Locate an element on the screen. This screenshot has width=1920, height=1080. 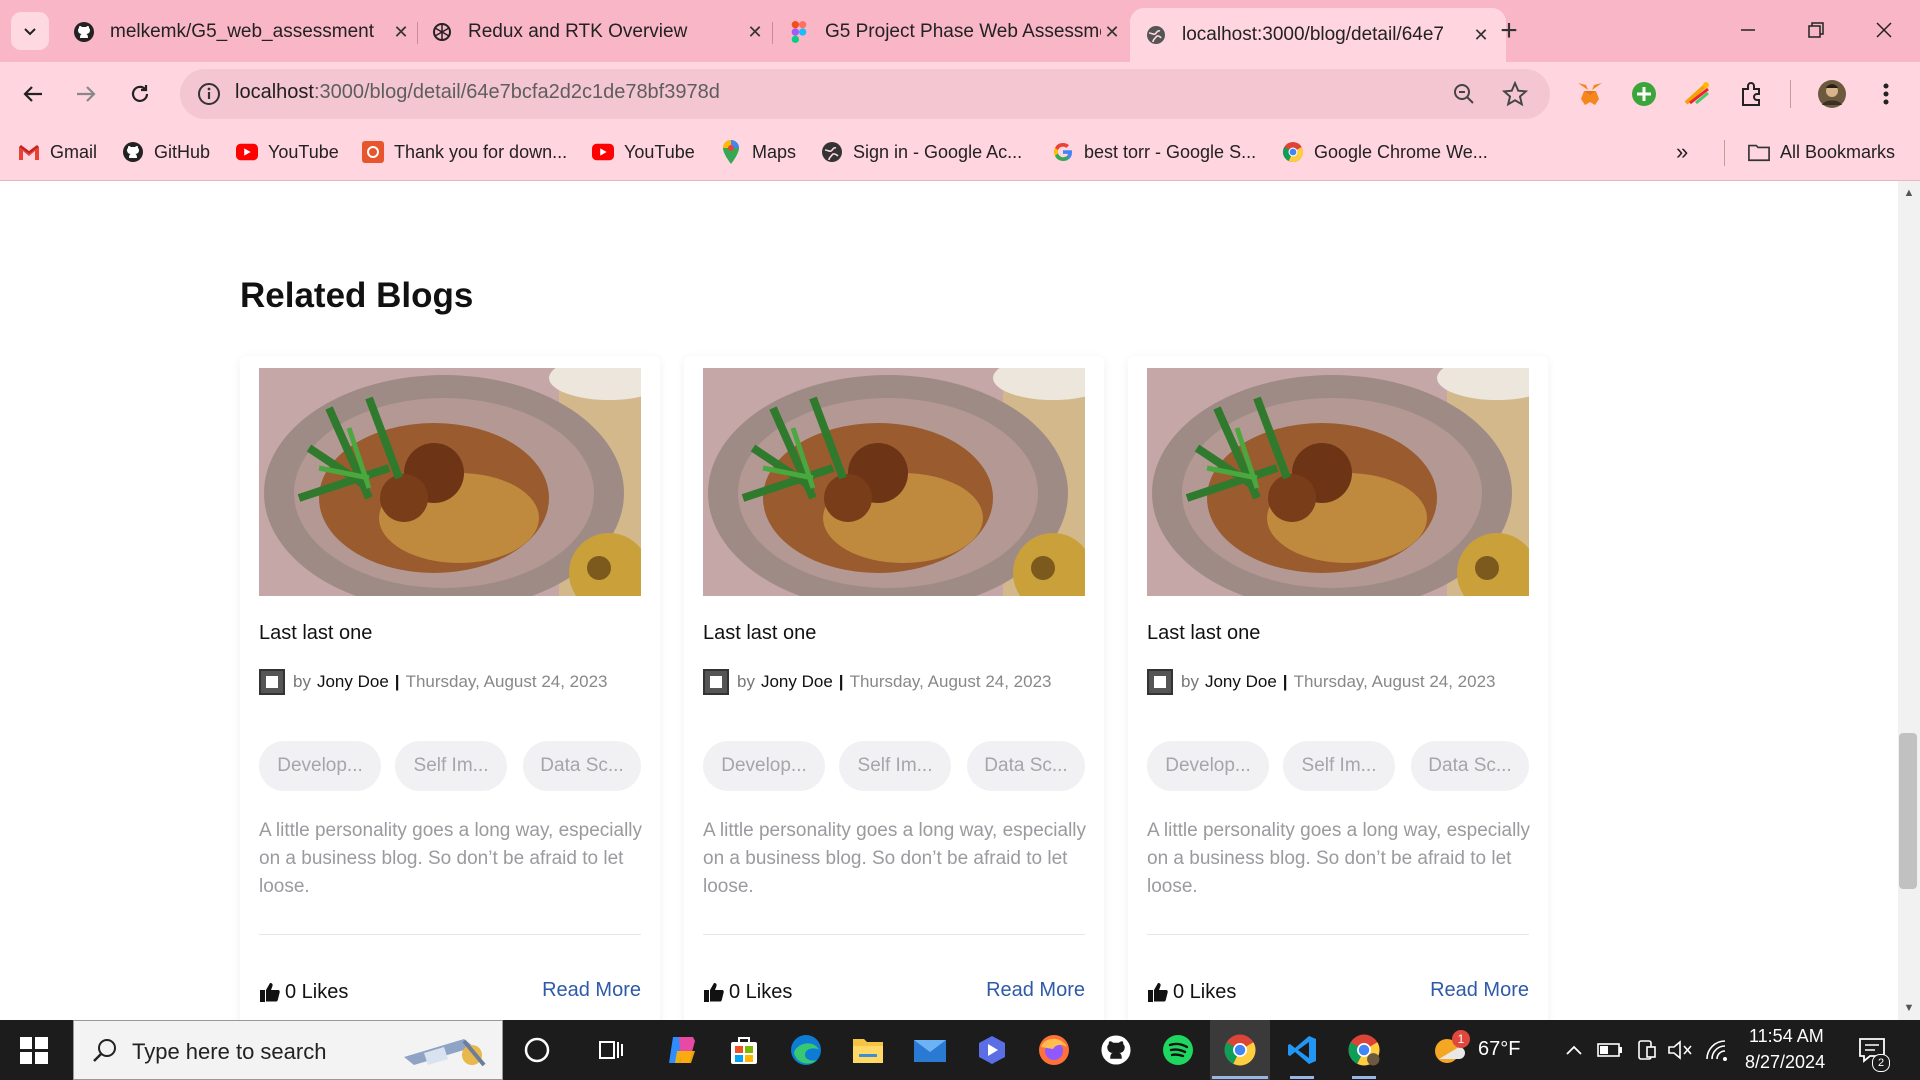
author-avatar is located at coordinates (716, 682).